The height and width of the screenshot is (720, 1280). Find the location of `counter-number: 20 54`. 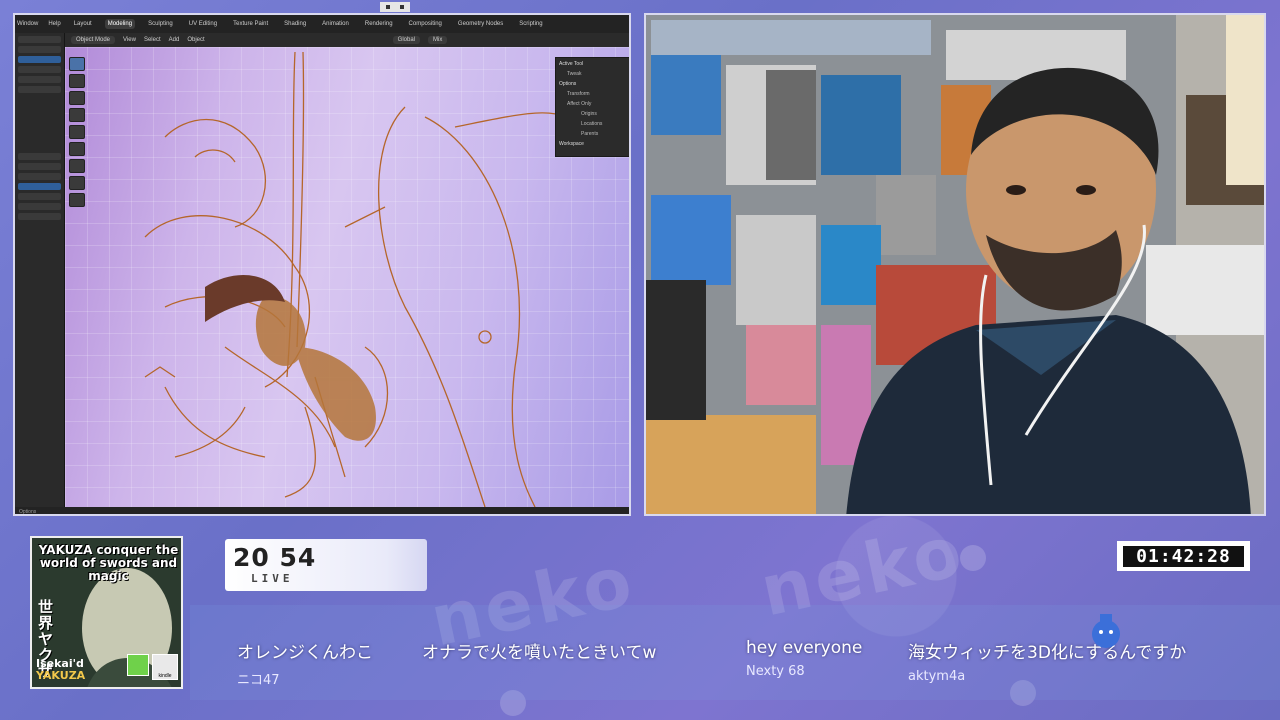

counter-number: 20 54 is located at coordinates (275, 557).